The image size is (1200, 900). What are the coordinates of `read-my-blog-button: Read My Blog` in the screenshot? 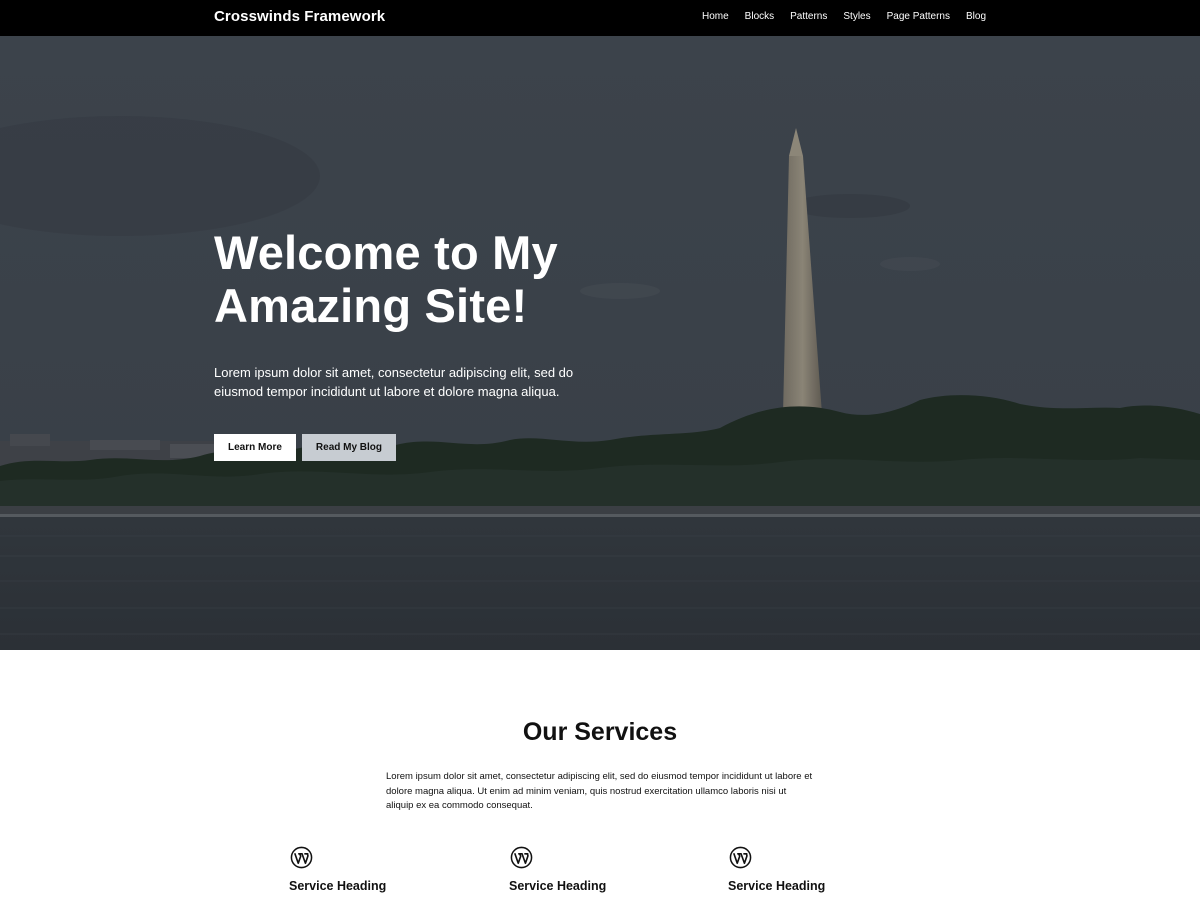 It's located at (349, 447).